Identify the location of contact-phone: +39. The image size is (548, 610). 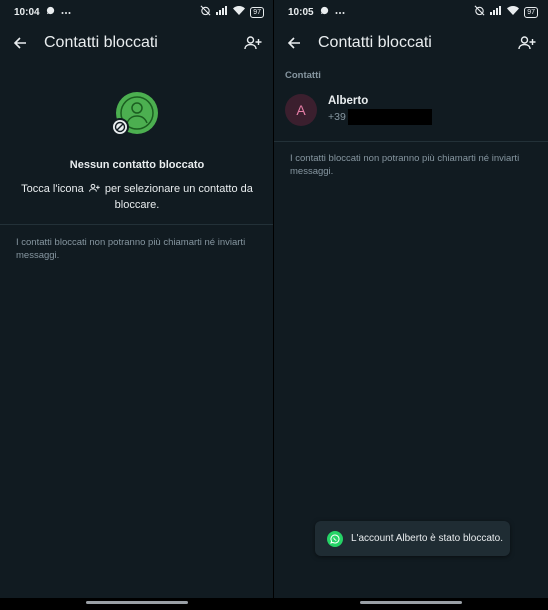
(380, 117).